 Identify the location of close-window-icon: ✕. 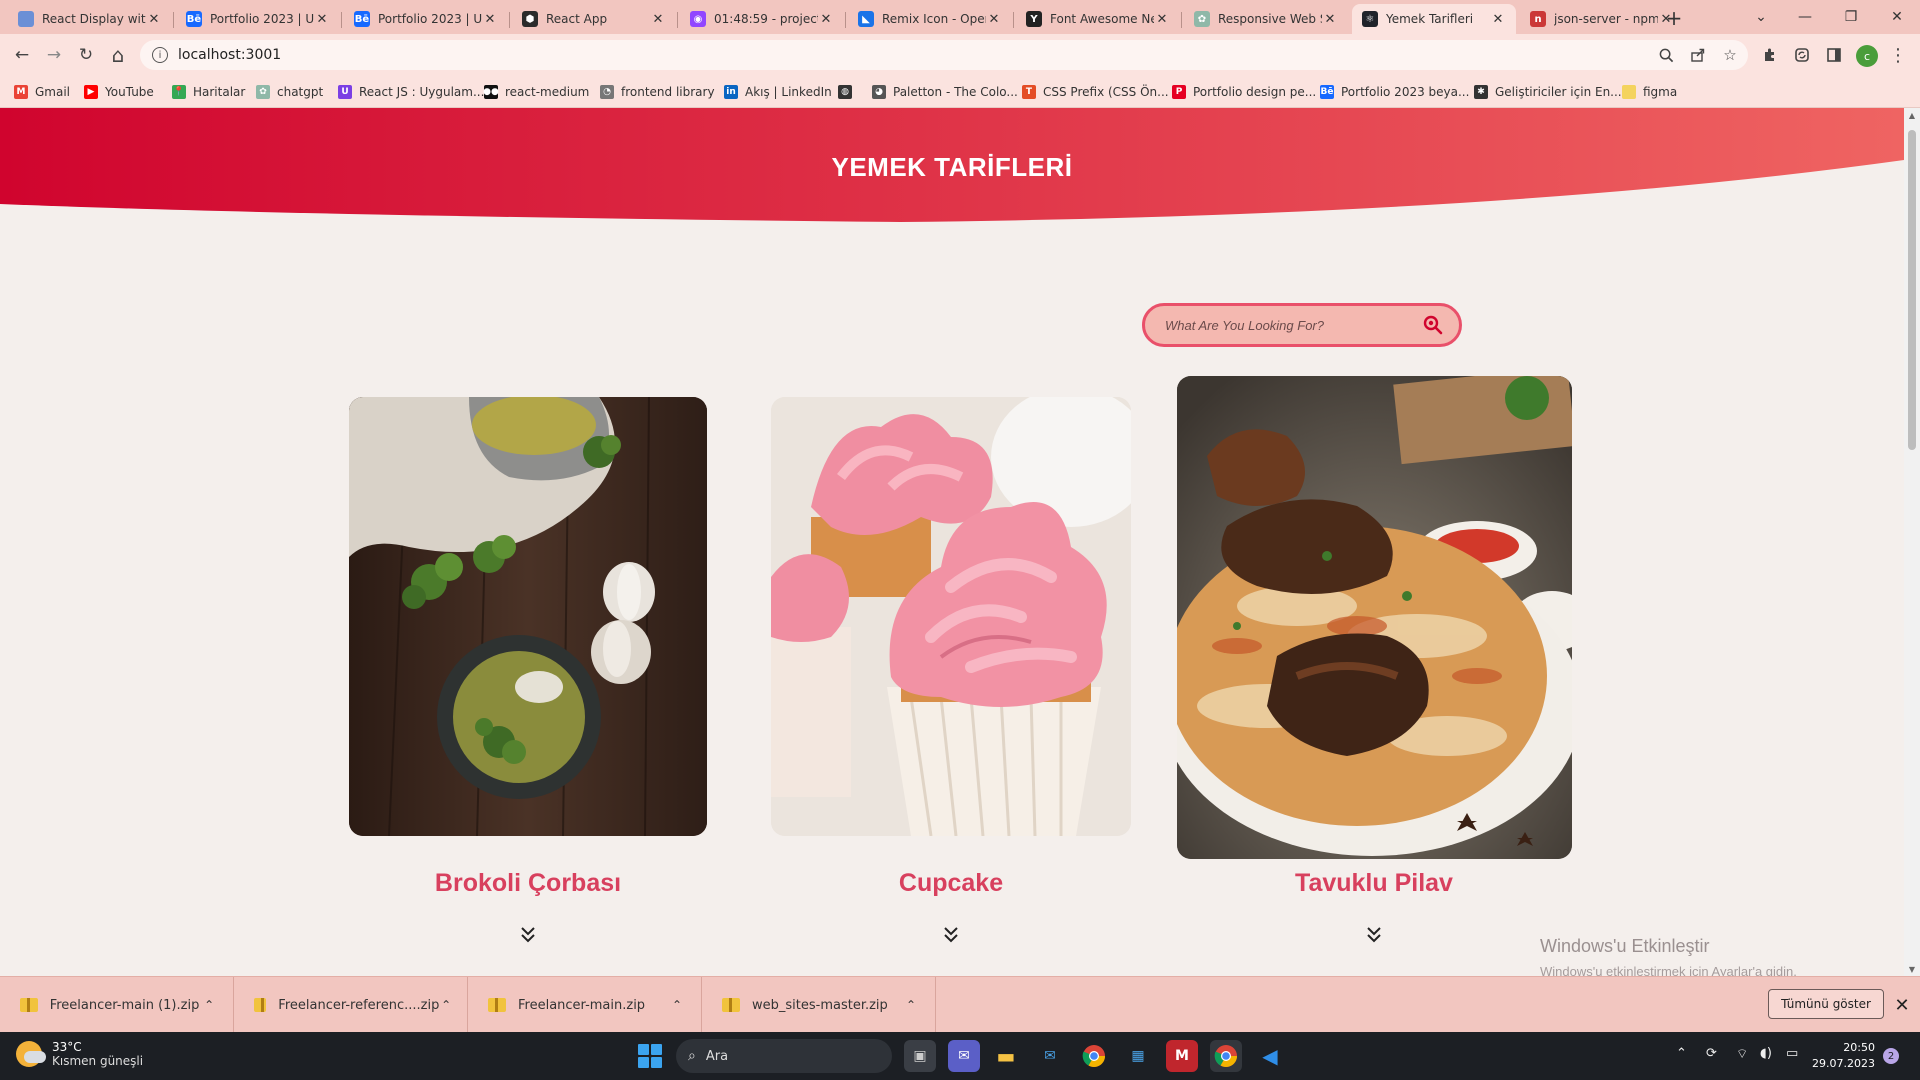
(1897, 17).